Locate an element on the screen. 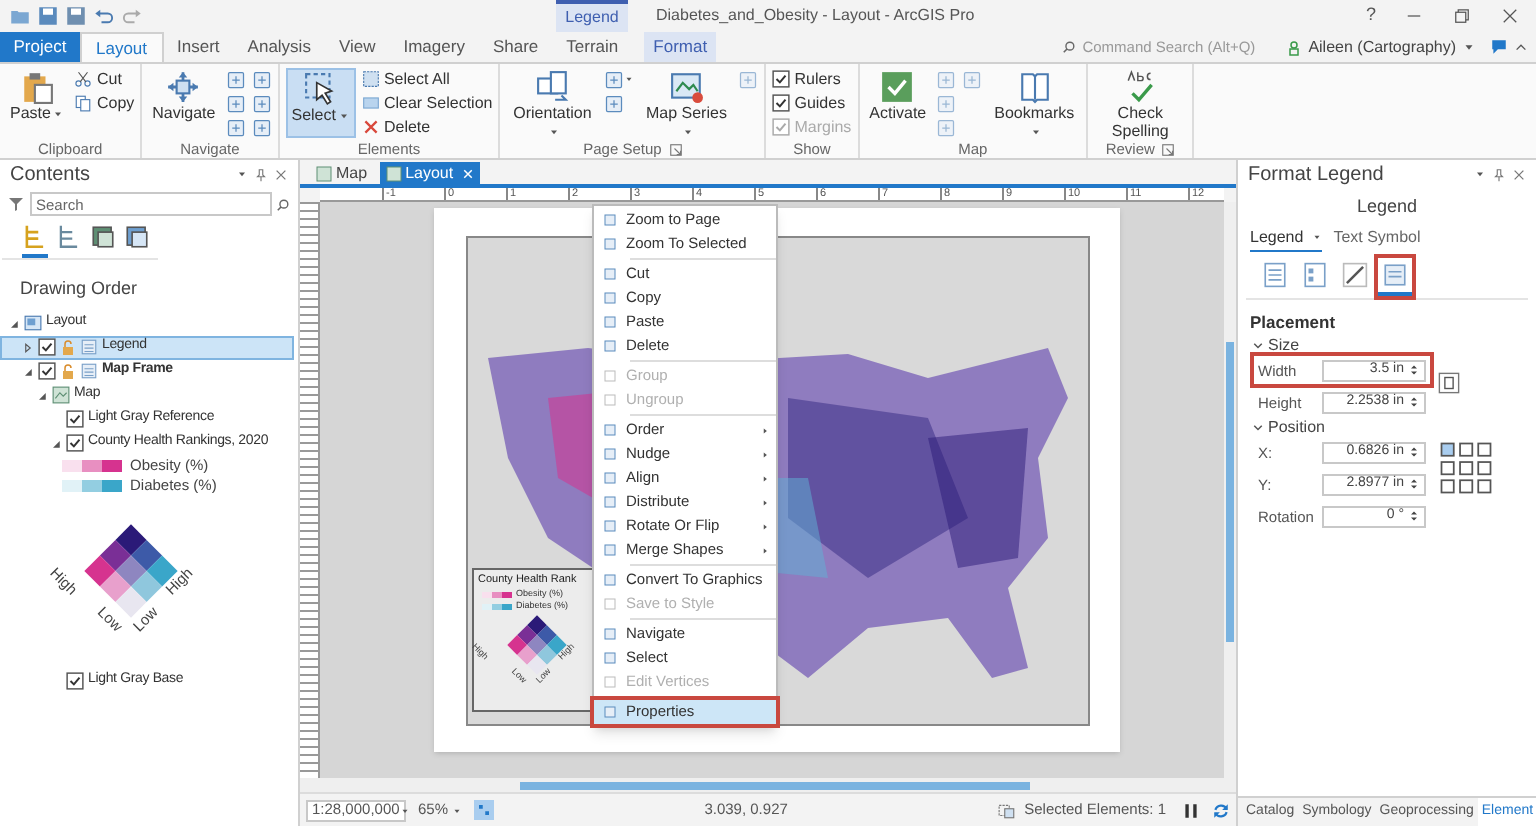  collapse-icon is located at coordinates (1521, 47).